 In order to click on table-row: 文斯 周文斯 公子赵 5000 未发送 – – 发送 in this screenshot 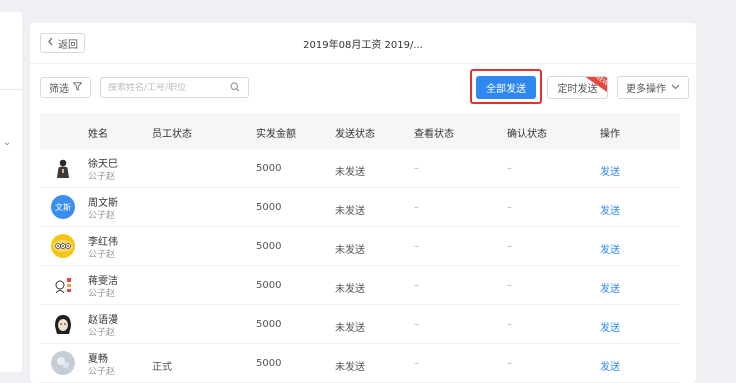, I will do `click(360, 207)`.